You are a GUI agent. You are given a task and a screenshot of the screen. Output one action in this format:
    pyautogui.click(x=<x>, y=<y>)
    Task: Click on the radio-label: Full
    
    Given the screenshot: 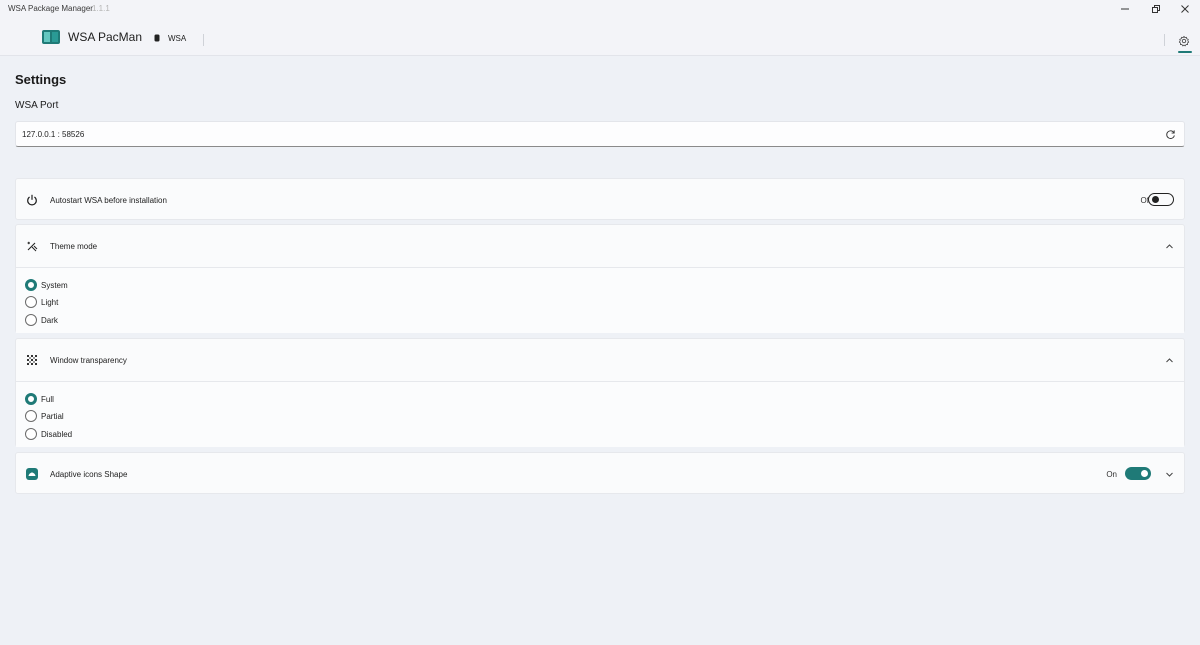 What is the action you would take?
    pyautogui.click(x=47, y=399)
    